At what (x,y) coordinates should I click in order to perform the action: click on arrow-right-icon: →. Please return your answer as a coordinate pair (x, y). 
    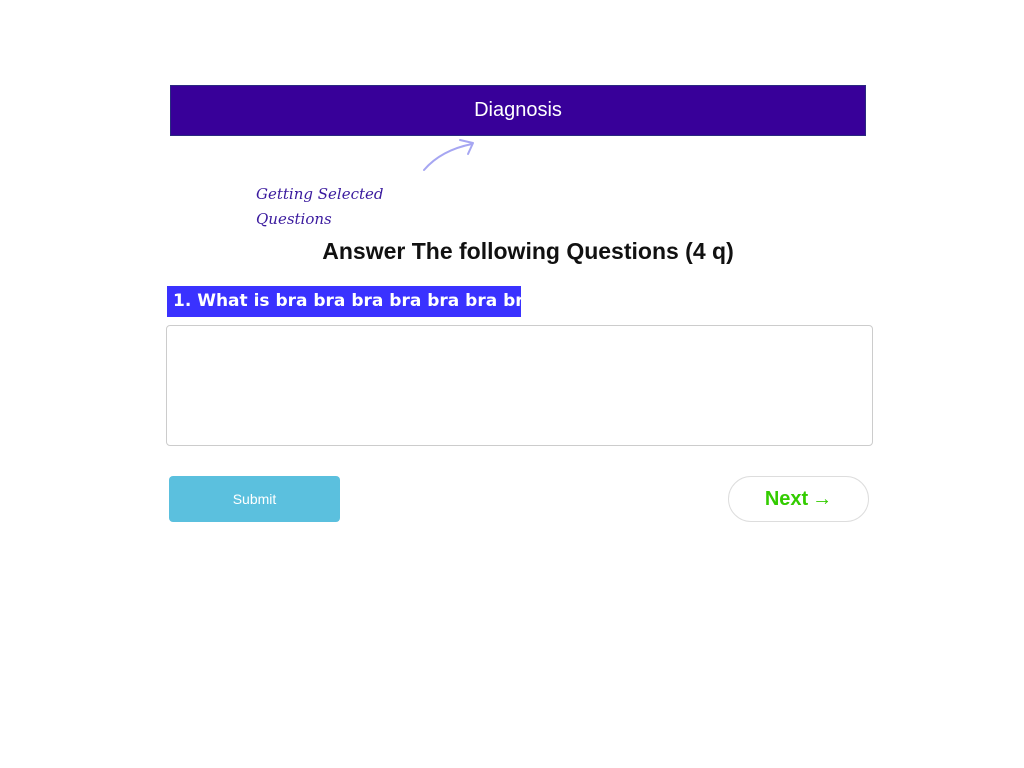
    Looking at the image, I should click on (822, 498).